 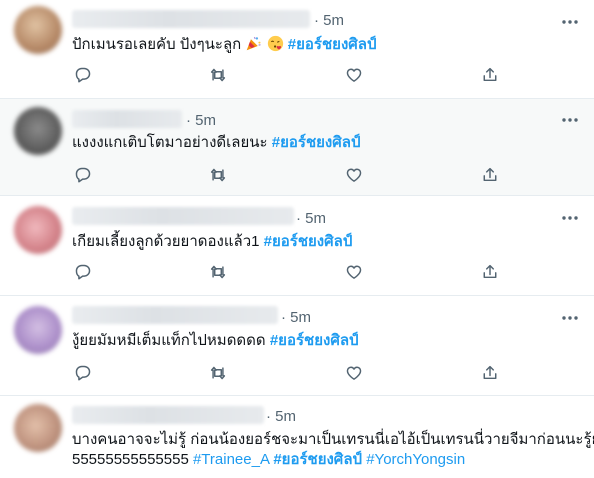 I want to click on tweet-body: งู้ยยมัมหมีเต็มแท็กไปหมดดดด, so click(x=169, y=340).